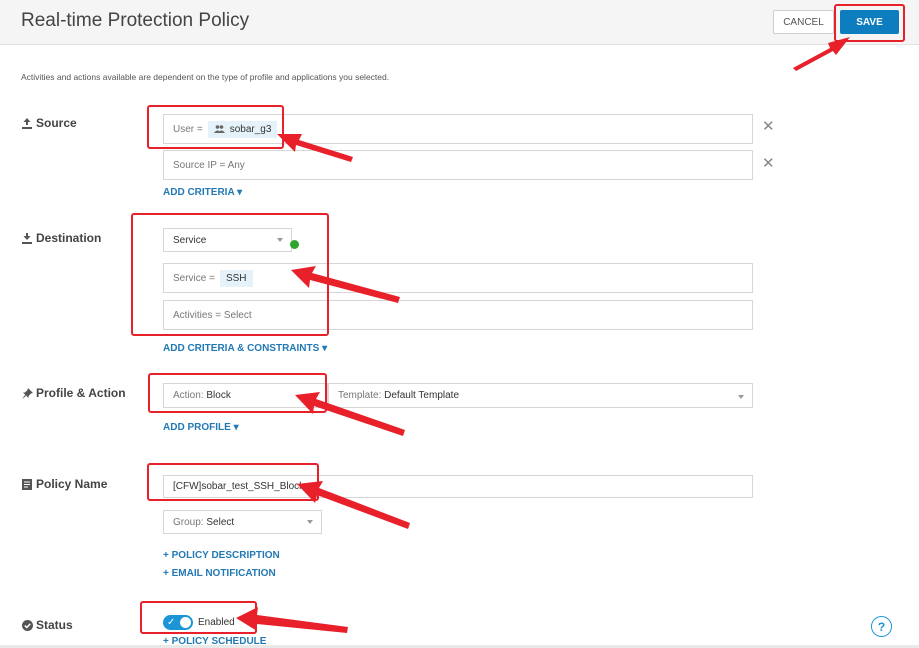 This screenshot has width=919, height=648. I want to click on template-select: Template: Default Template, so click(540, 395).